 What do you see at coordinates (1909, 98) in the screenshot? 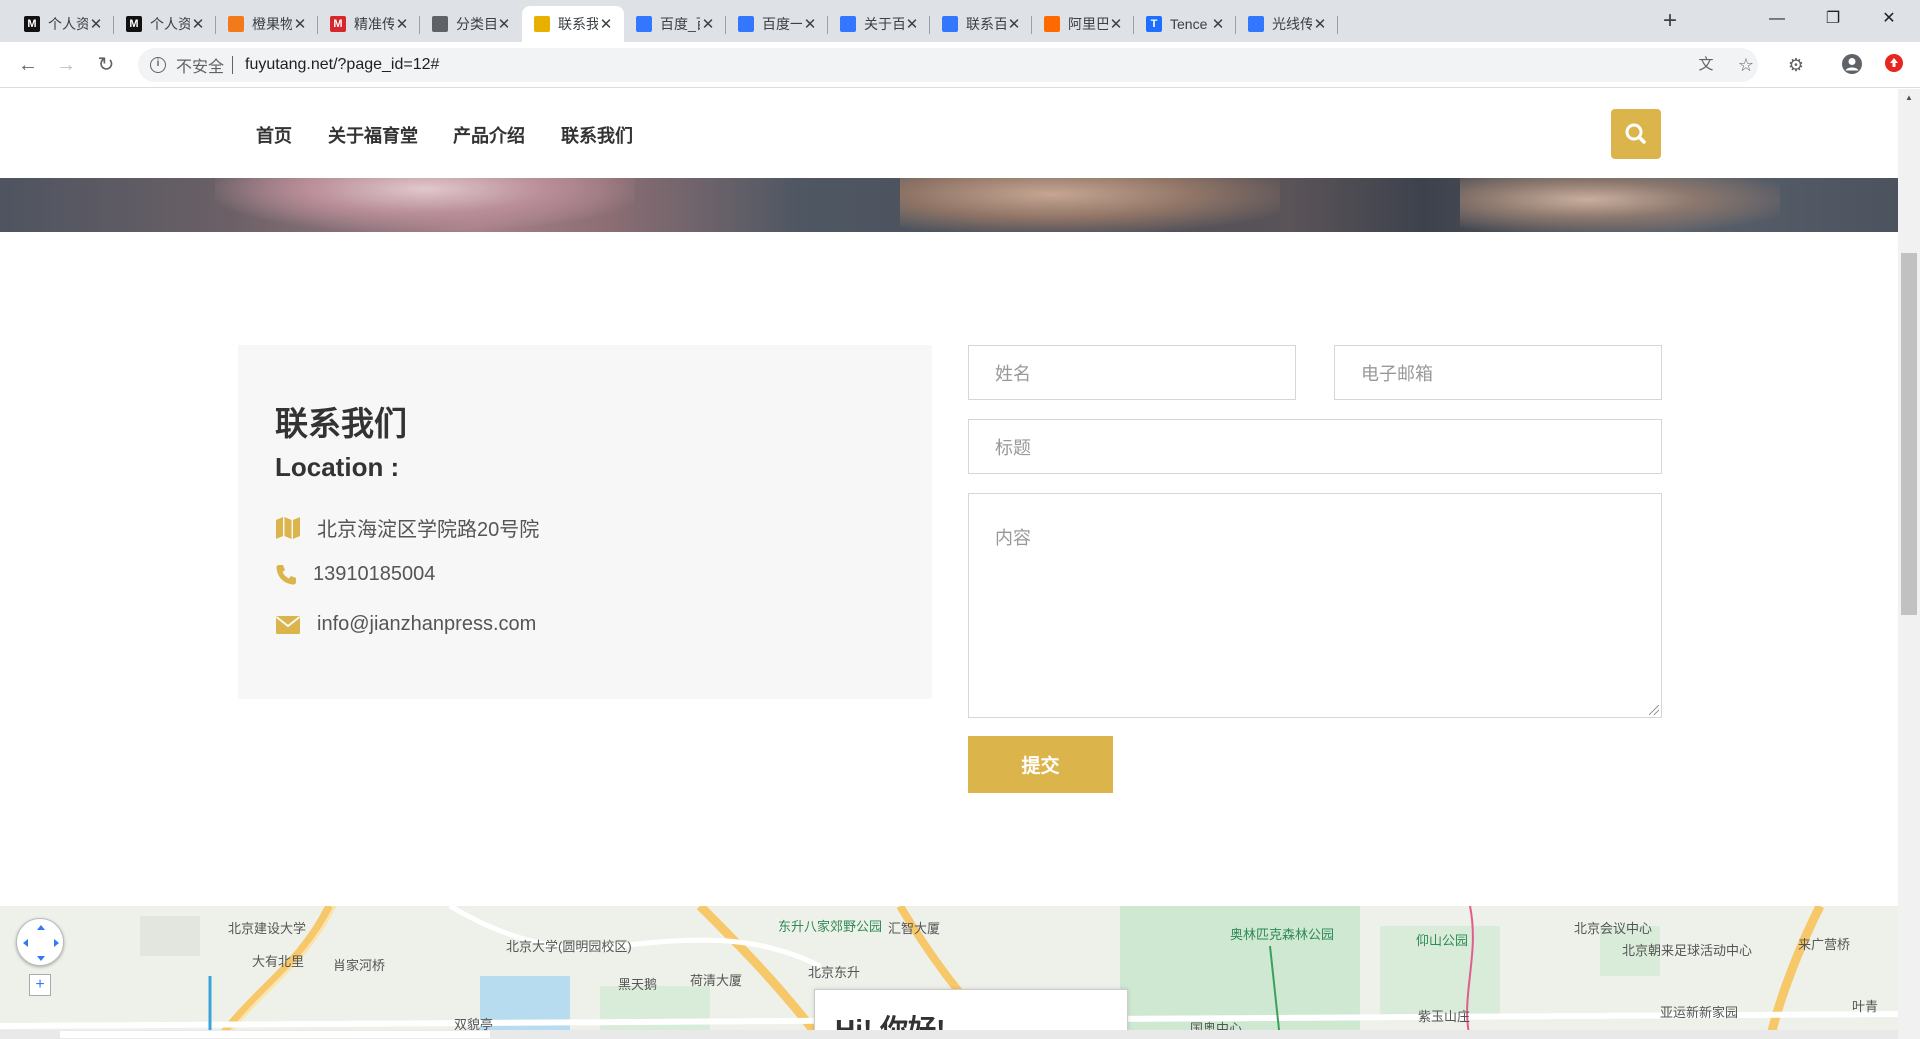
I see `scroll-up-icon: ▲` at bounding box center [1909, 98].